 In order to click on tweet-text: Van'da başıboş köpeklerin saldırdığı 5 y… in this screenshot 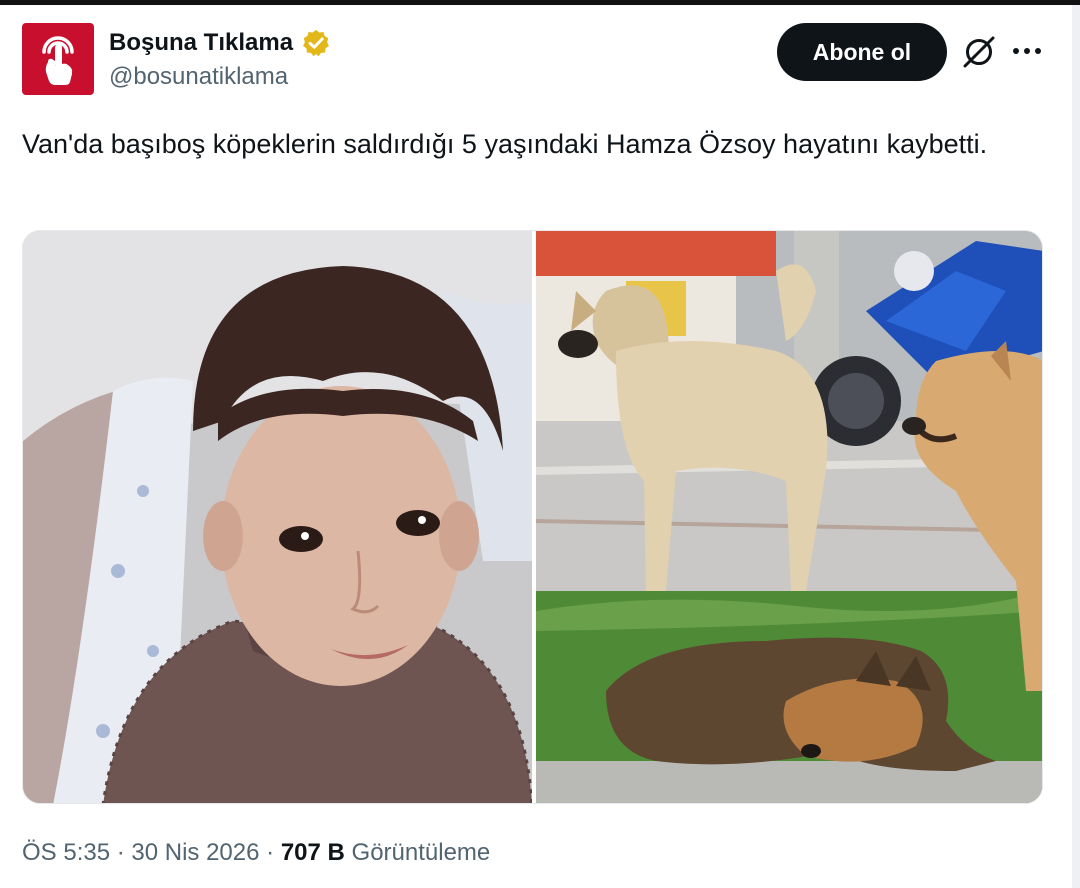, I will do `click(505, 144)`.